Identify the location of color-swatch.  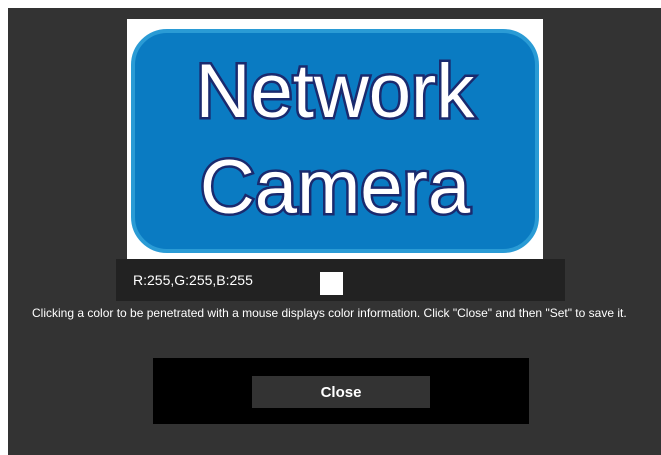
(331, 283).